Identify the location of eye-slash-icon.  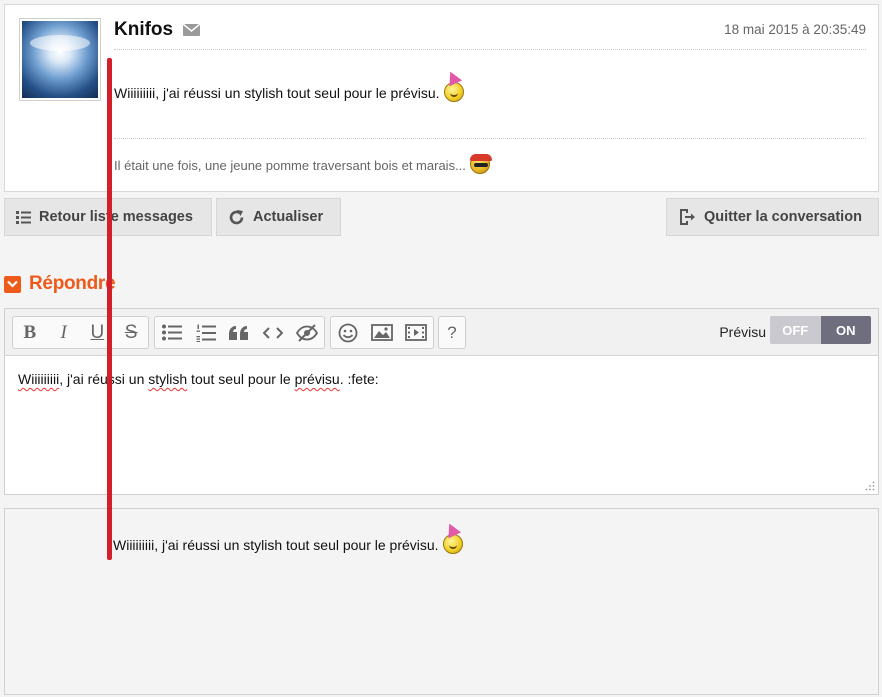
(307, 332).